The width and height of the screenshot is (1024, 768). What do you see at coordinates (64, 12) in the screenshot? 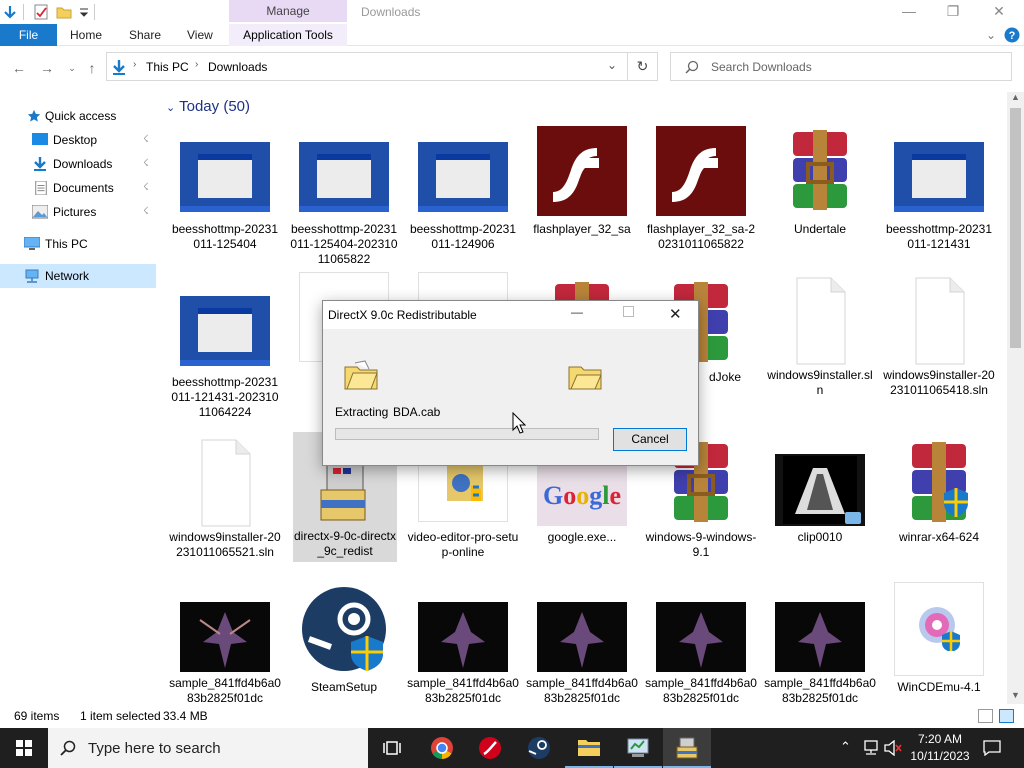
I see `new-folder-icon` at bounding box center [64, 12].